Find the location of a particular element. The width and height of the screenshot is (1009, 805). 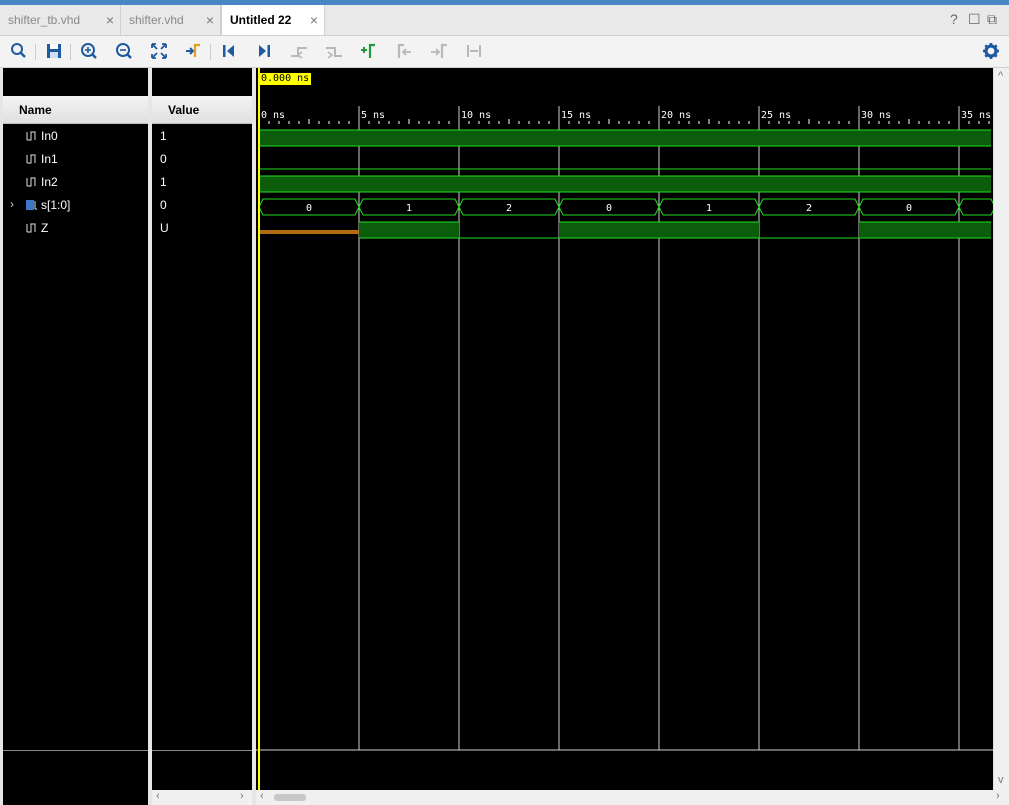

signal-value: U is located at coordinates (164, 228).